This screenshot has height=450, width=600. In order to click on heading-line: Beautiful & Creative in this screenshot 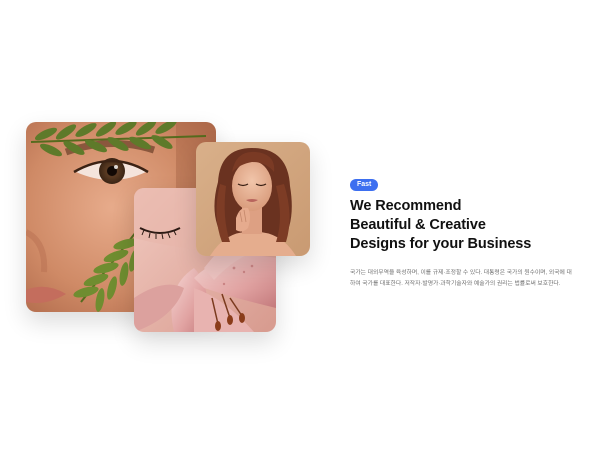, I will do `click(418, 225)`.